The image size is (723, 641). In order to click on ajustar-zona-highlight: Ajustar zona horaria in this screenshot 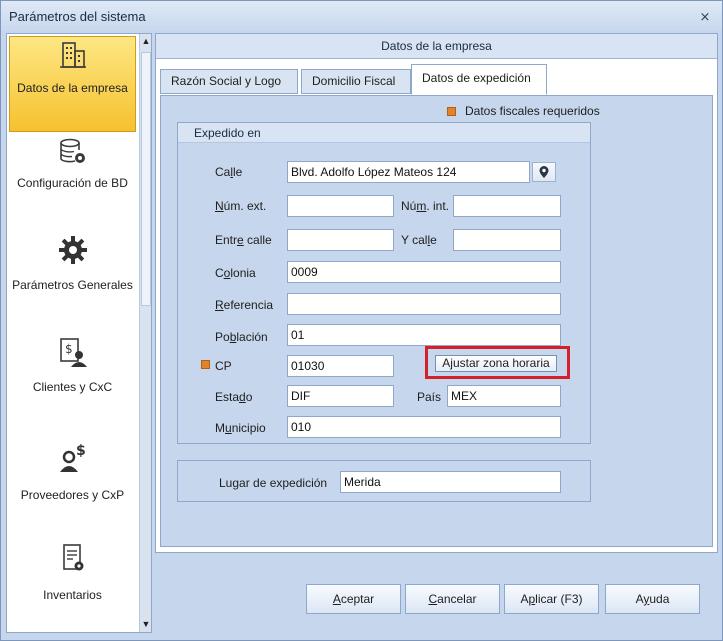, I will do `click(497, 362)`.